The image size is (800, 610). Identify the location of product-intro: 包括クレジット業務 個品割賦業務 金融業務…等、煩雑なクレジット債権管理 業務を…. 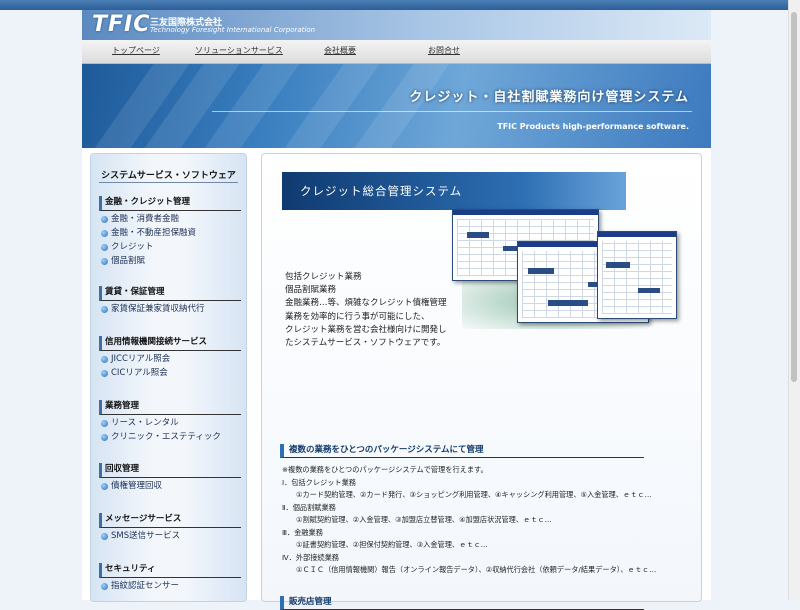
(366, 310).